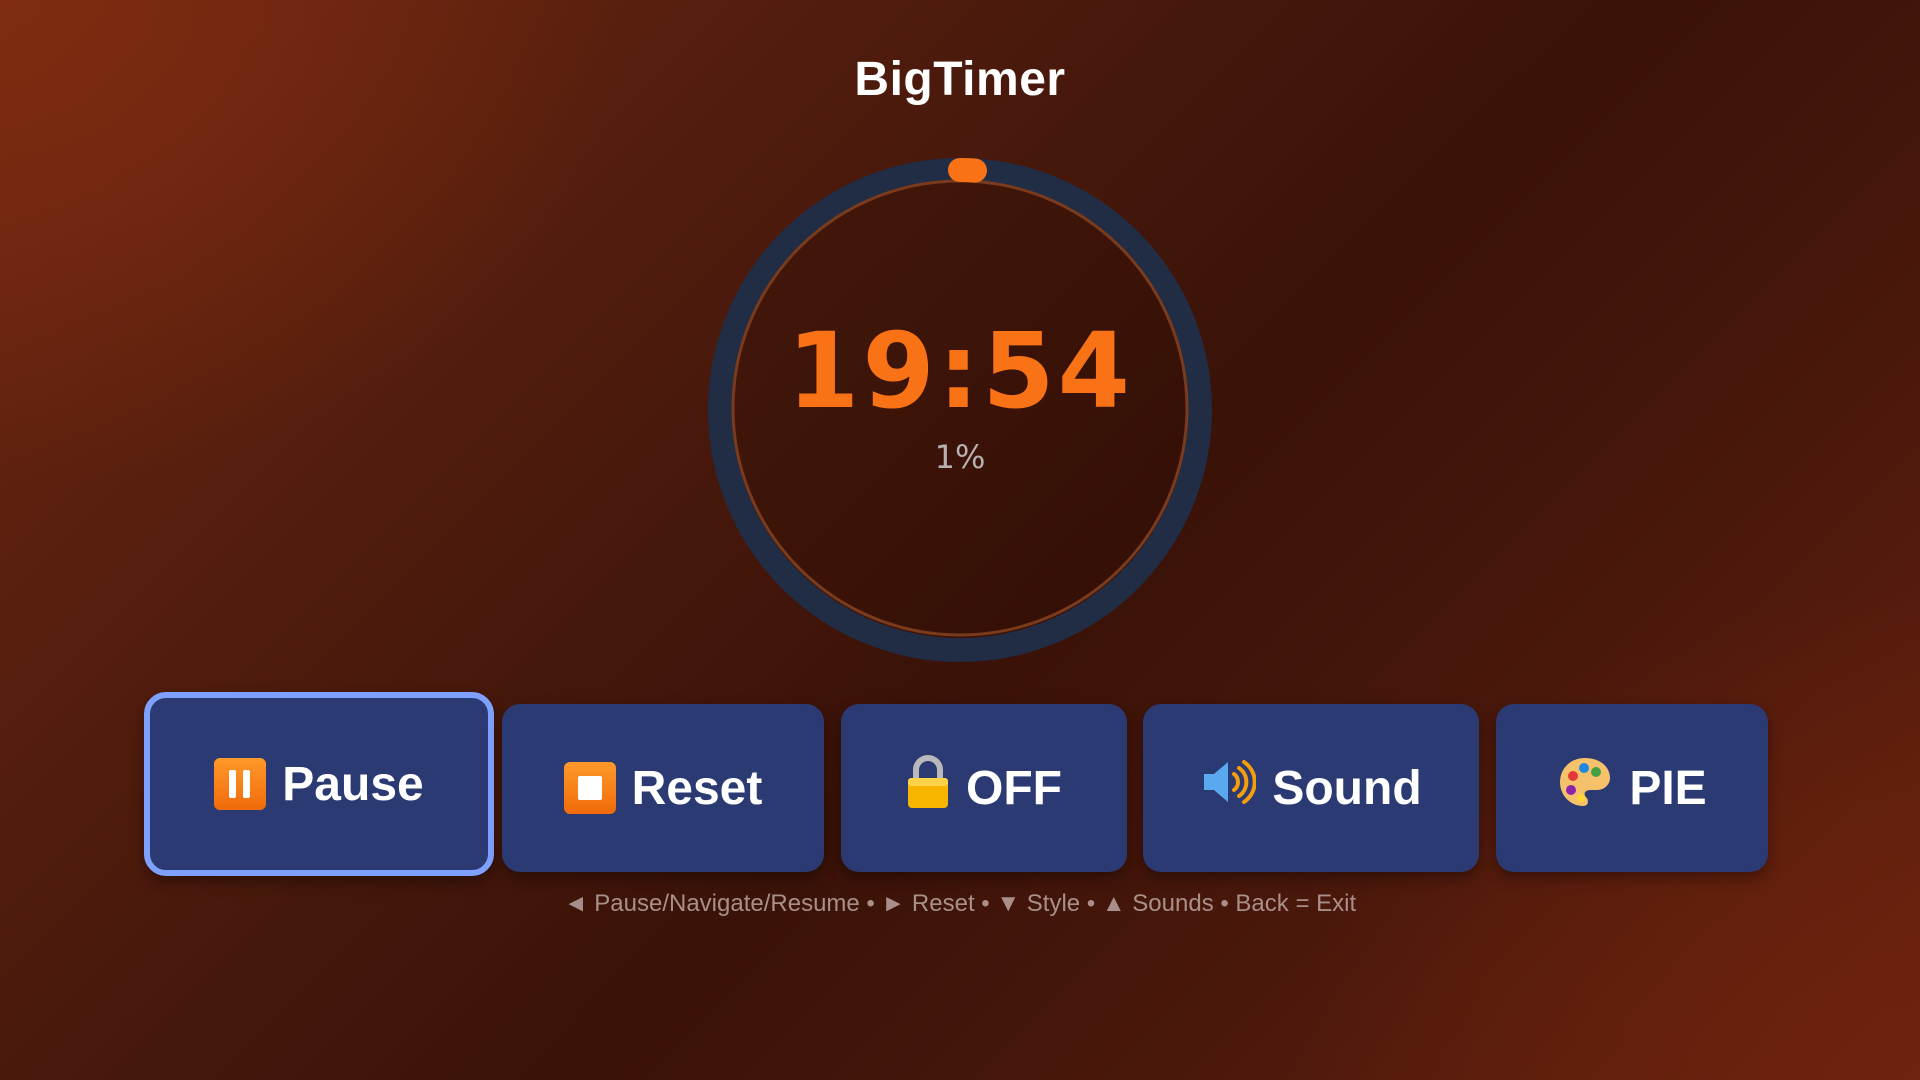 The width and height of the screenshot is (1920, 1080). What do you see at coordinates (240, 784) in the screenshot?
I see `pause-icon` at bounding box center [240, 784].